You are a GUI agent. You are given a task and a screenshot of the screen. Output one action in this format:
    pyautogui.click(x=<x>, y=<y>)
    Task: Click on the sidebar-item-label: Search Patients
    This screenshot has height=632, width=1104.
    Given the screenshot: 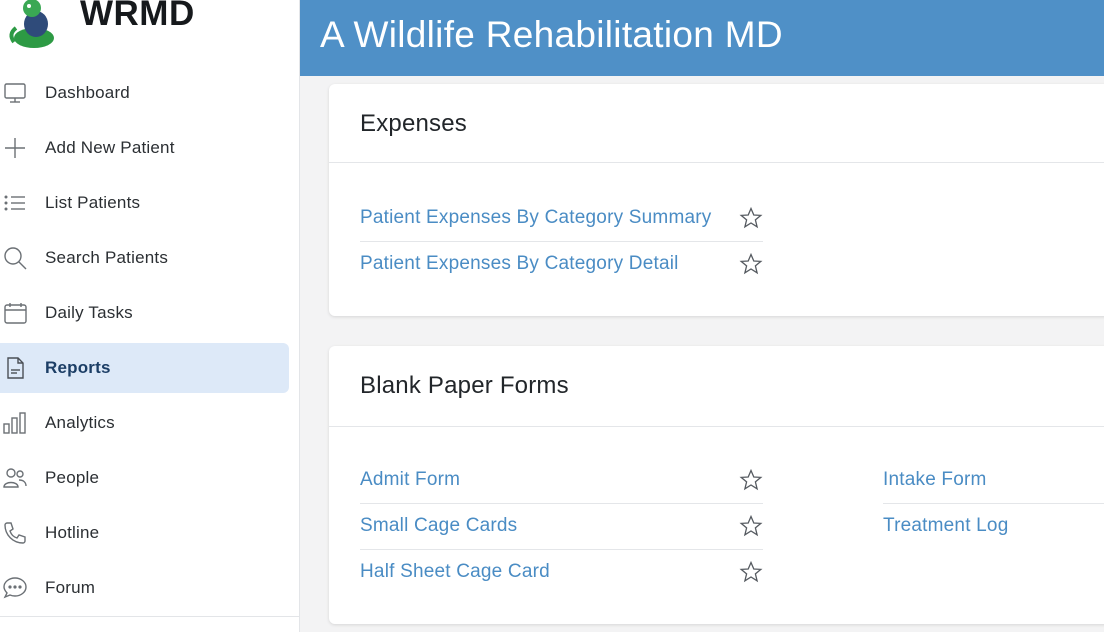 What is the action you would take?
    pyautogui.click(x=107, y=257)
    